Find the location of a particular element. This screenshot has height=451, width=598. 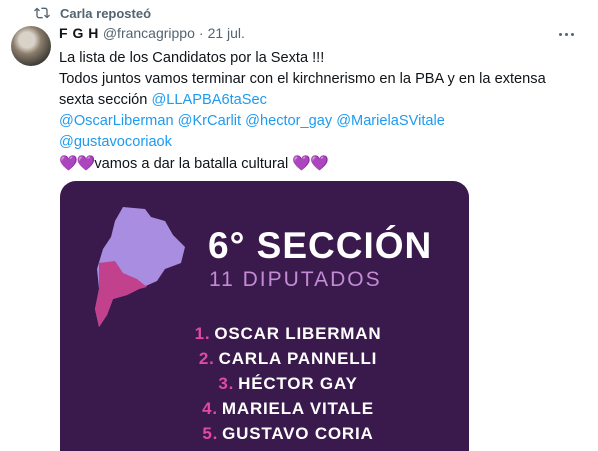

card-subtitle: 11 DIPUTADOS is located at coordinates (295, 279).